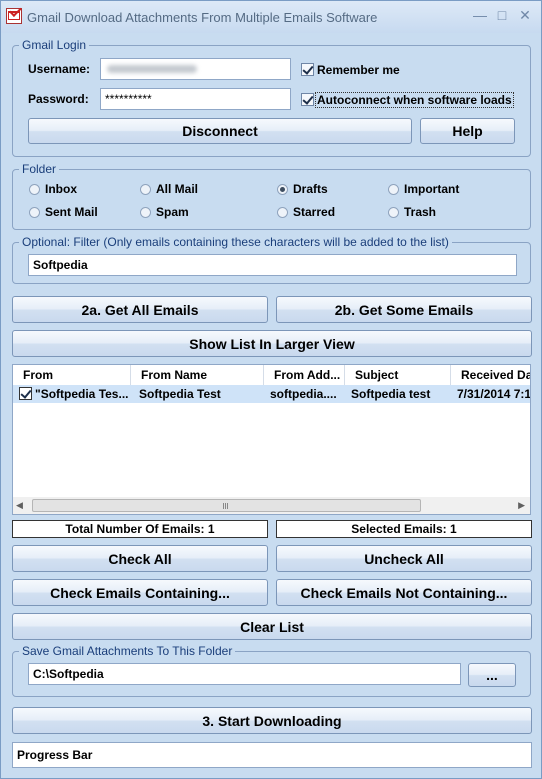 The width and height of the screenshot is (542, 779). I want to click on autoconnect-label: Autoconnect when software loads, so click(414, 100).